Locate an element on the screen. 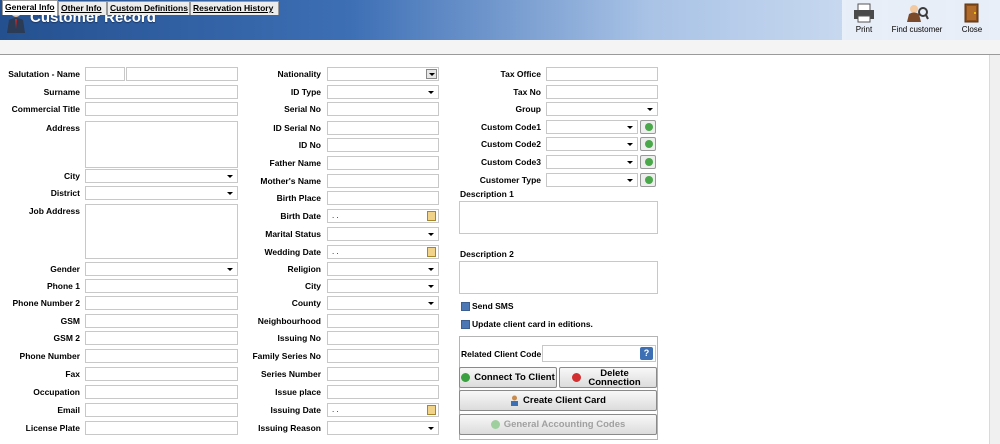  issuing-reason-select is located at coordinates (383, 428).